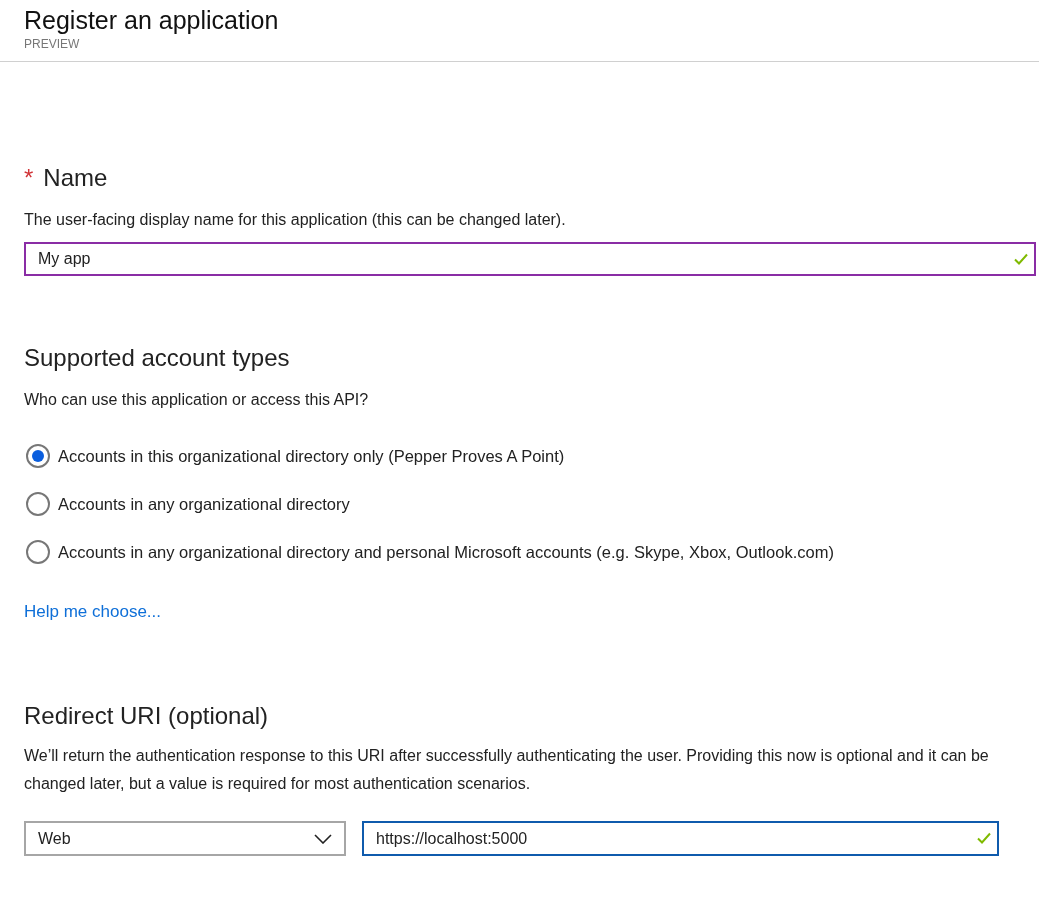 This screenshot has width=1039, height=901. I want to click on field-description: The user-facing display name for this application (this can be changed later)., so click(295, 220).